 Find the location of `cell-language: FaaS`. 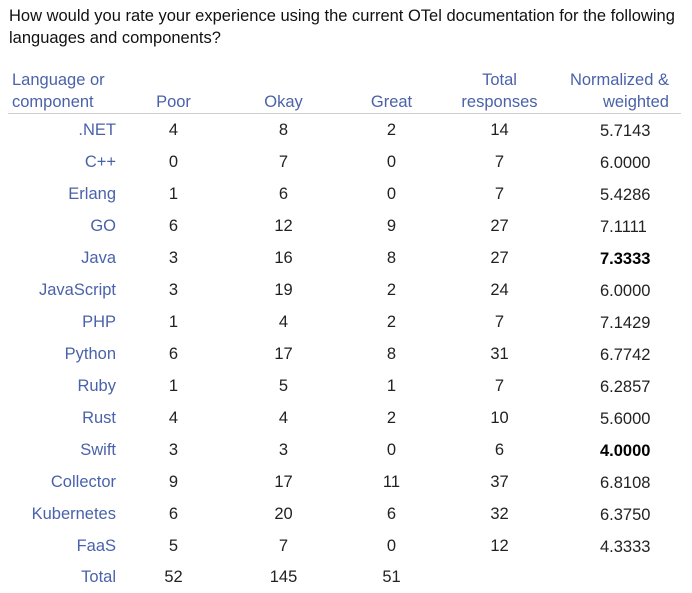

cell-language: FaaS is located at coordinates (62, 546).